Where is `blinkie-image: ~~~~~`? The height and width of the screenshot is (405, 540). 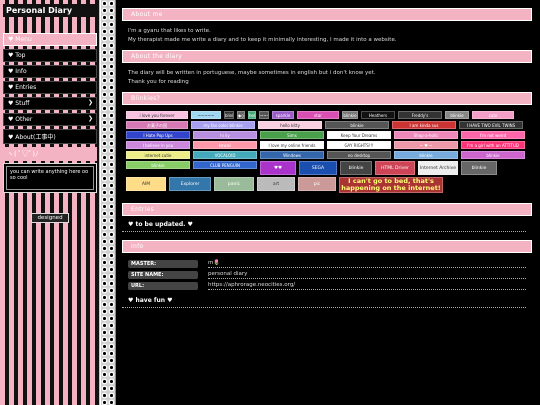
blinkie-image: ~~~~~ is located at coordinates (206, 115).